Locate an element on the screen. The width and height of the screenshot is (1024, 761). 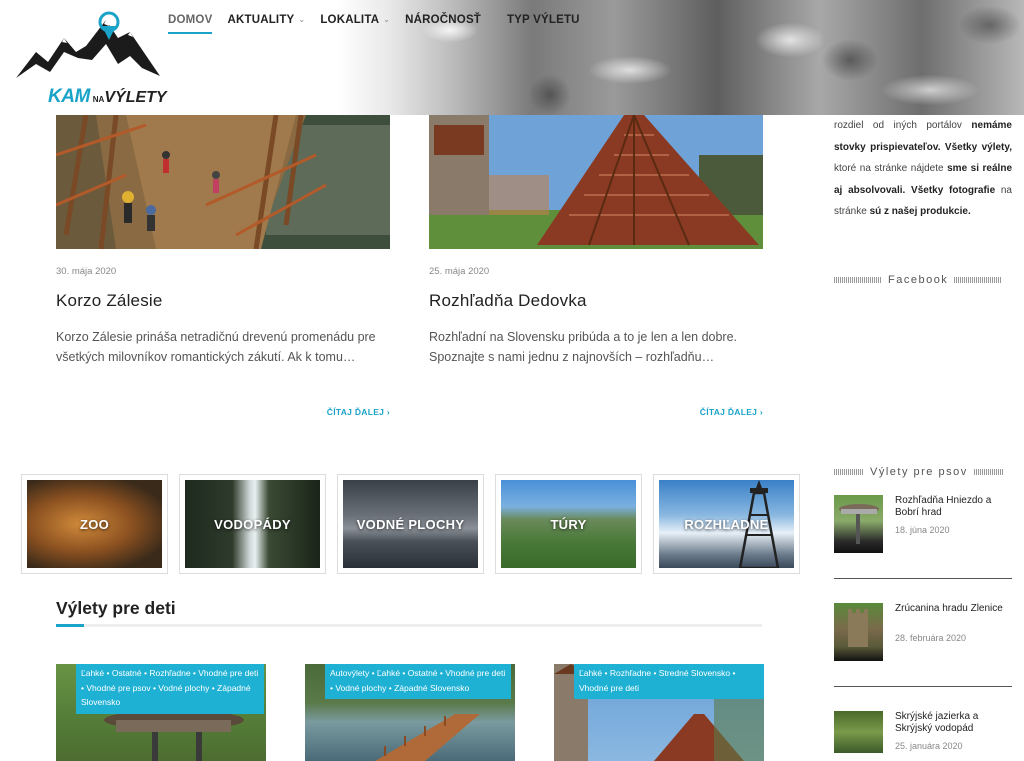
category-vodne-plochy-image: VODNÉ PLOCHY is located at coordinates (410, 524).